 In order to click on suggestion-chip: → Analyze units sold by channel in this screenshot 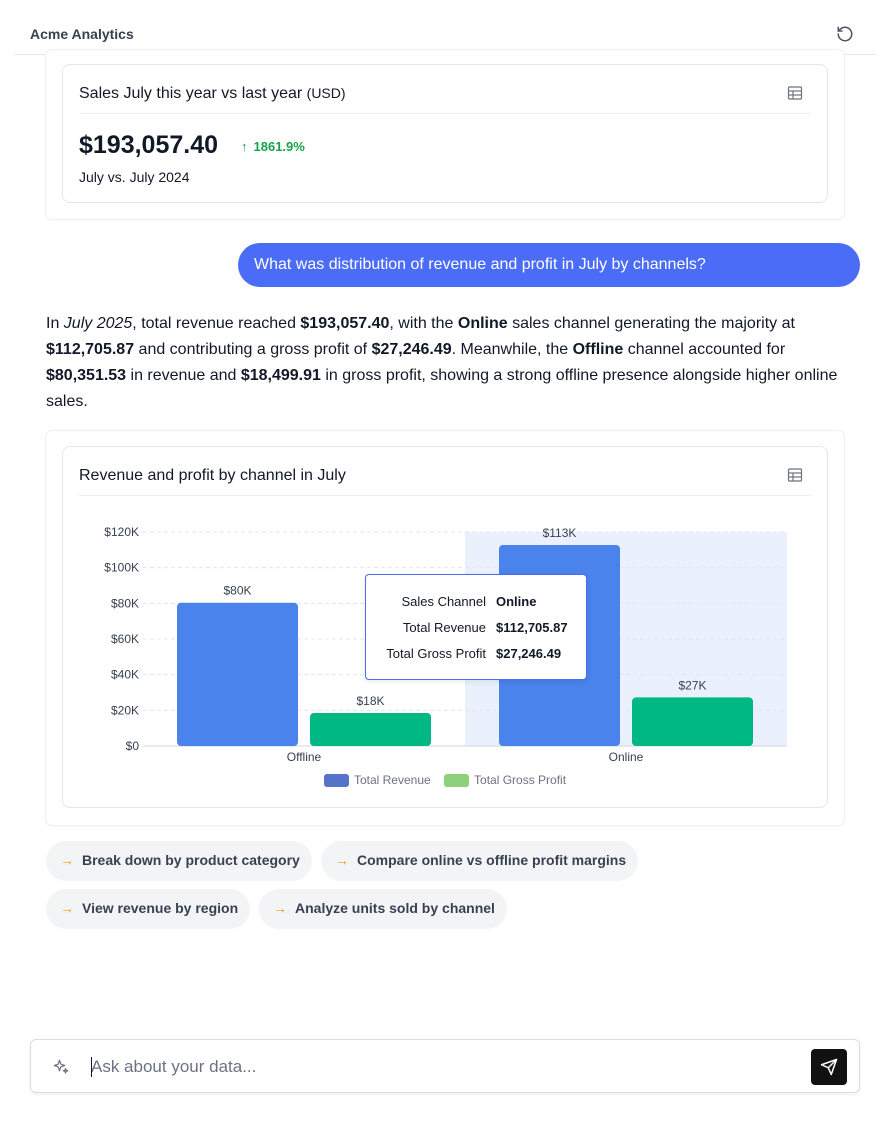, I will do `click(383, 909)`.